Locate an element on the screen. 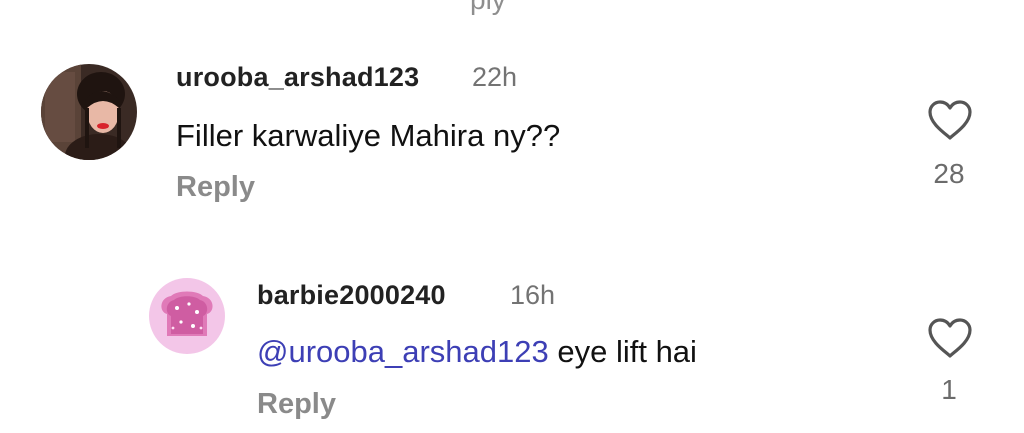  reply-body: eye lift hai is located at coordinates (622, 351).